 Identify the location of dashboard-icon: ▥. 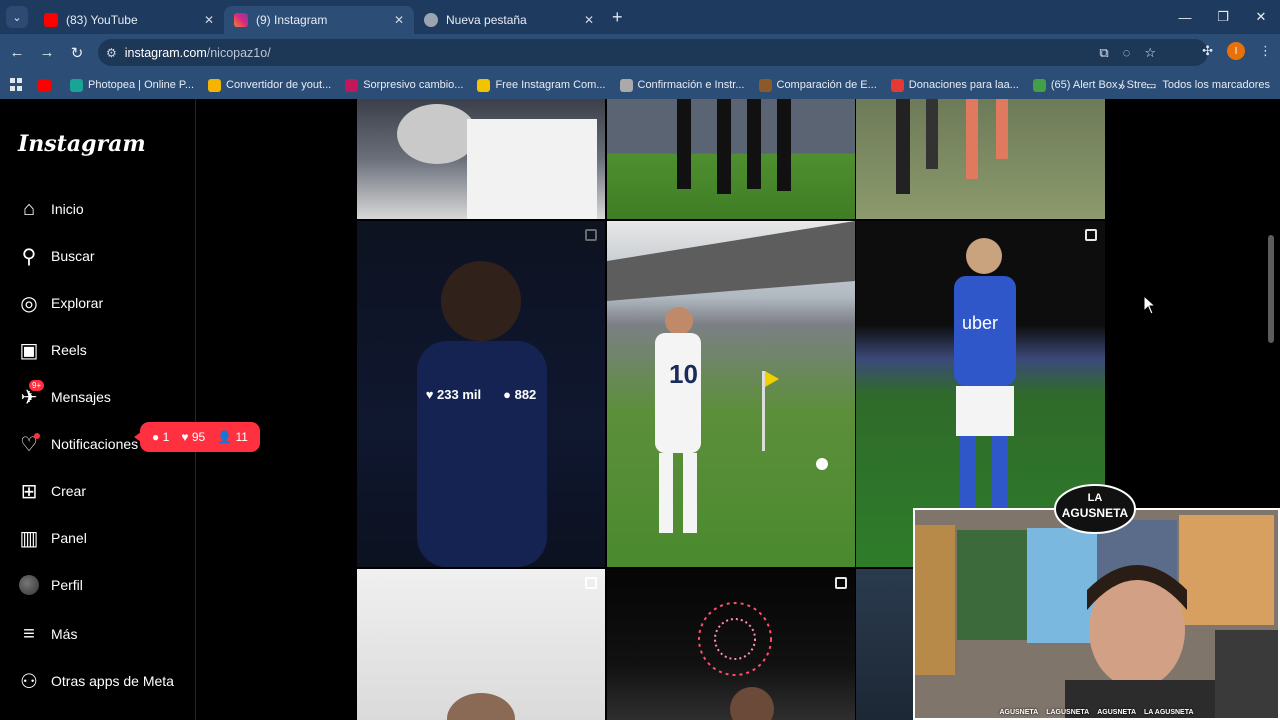
(29, 538).